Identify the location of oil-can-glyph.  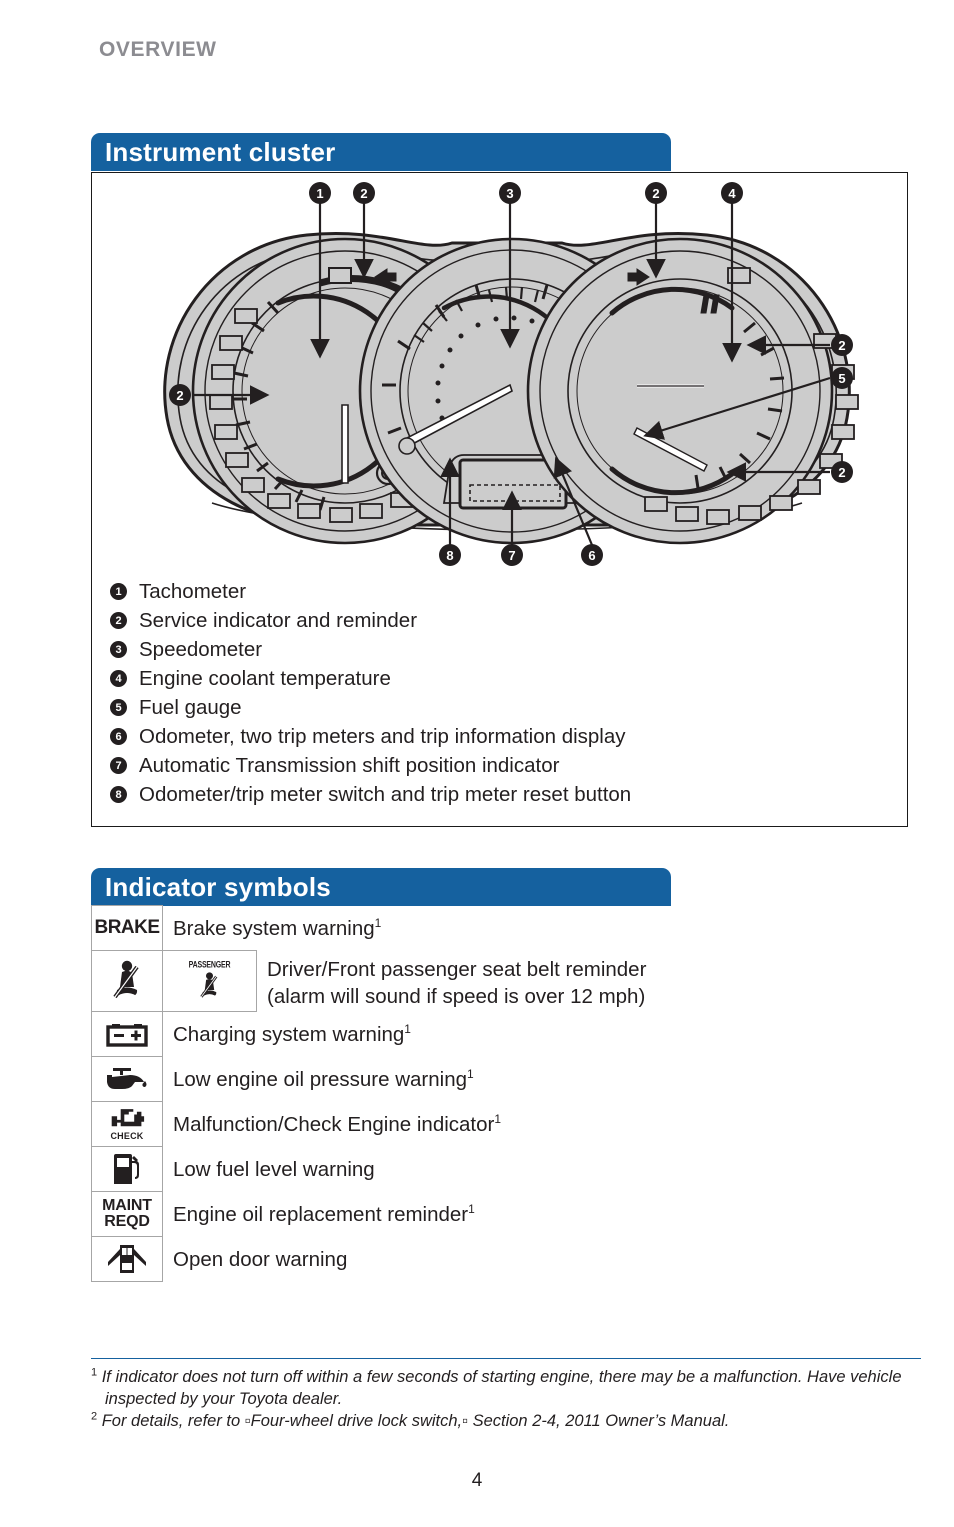
(127, 1078).